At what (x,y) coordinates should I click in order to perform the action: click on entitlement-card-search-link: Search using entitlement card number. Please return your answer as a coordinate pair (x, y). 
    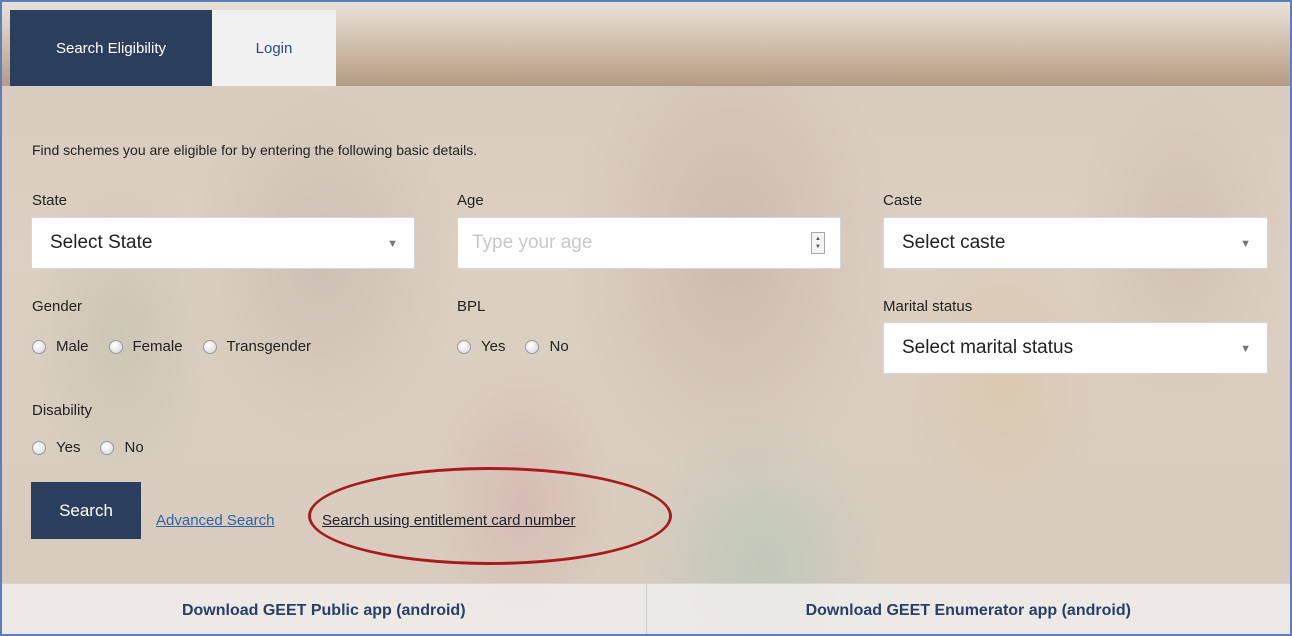
    Looking at the image, I should click on (448, 520).